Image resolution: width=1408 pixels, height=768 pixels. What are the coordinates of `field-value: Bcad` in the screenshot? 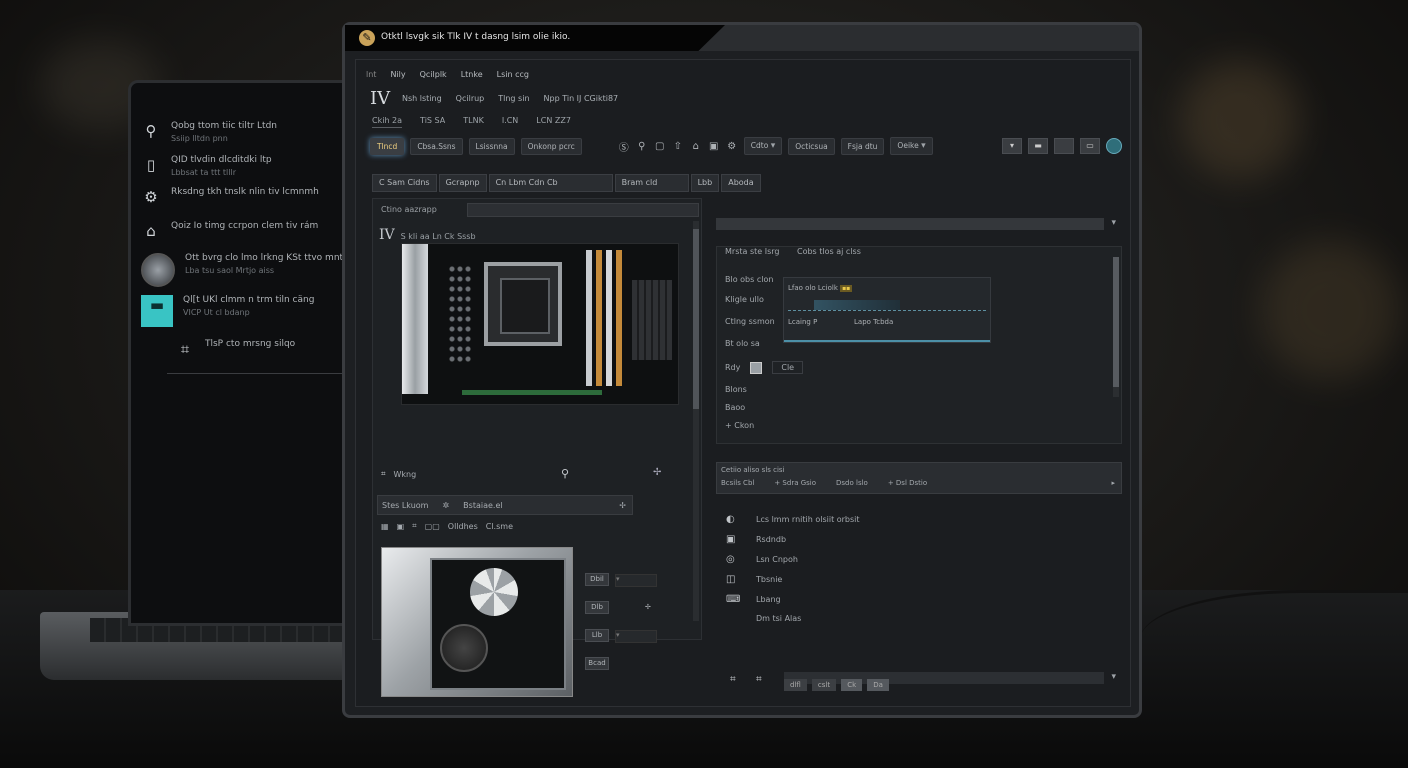 It's located at (597, 663).